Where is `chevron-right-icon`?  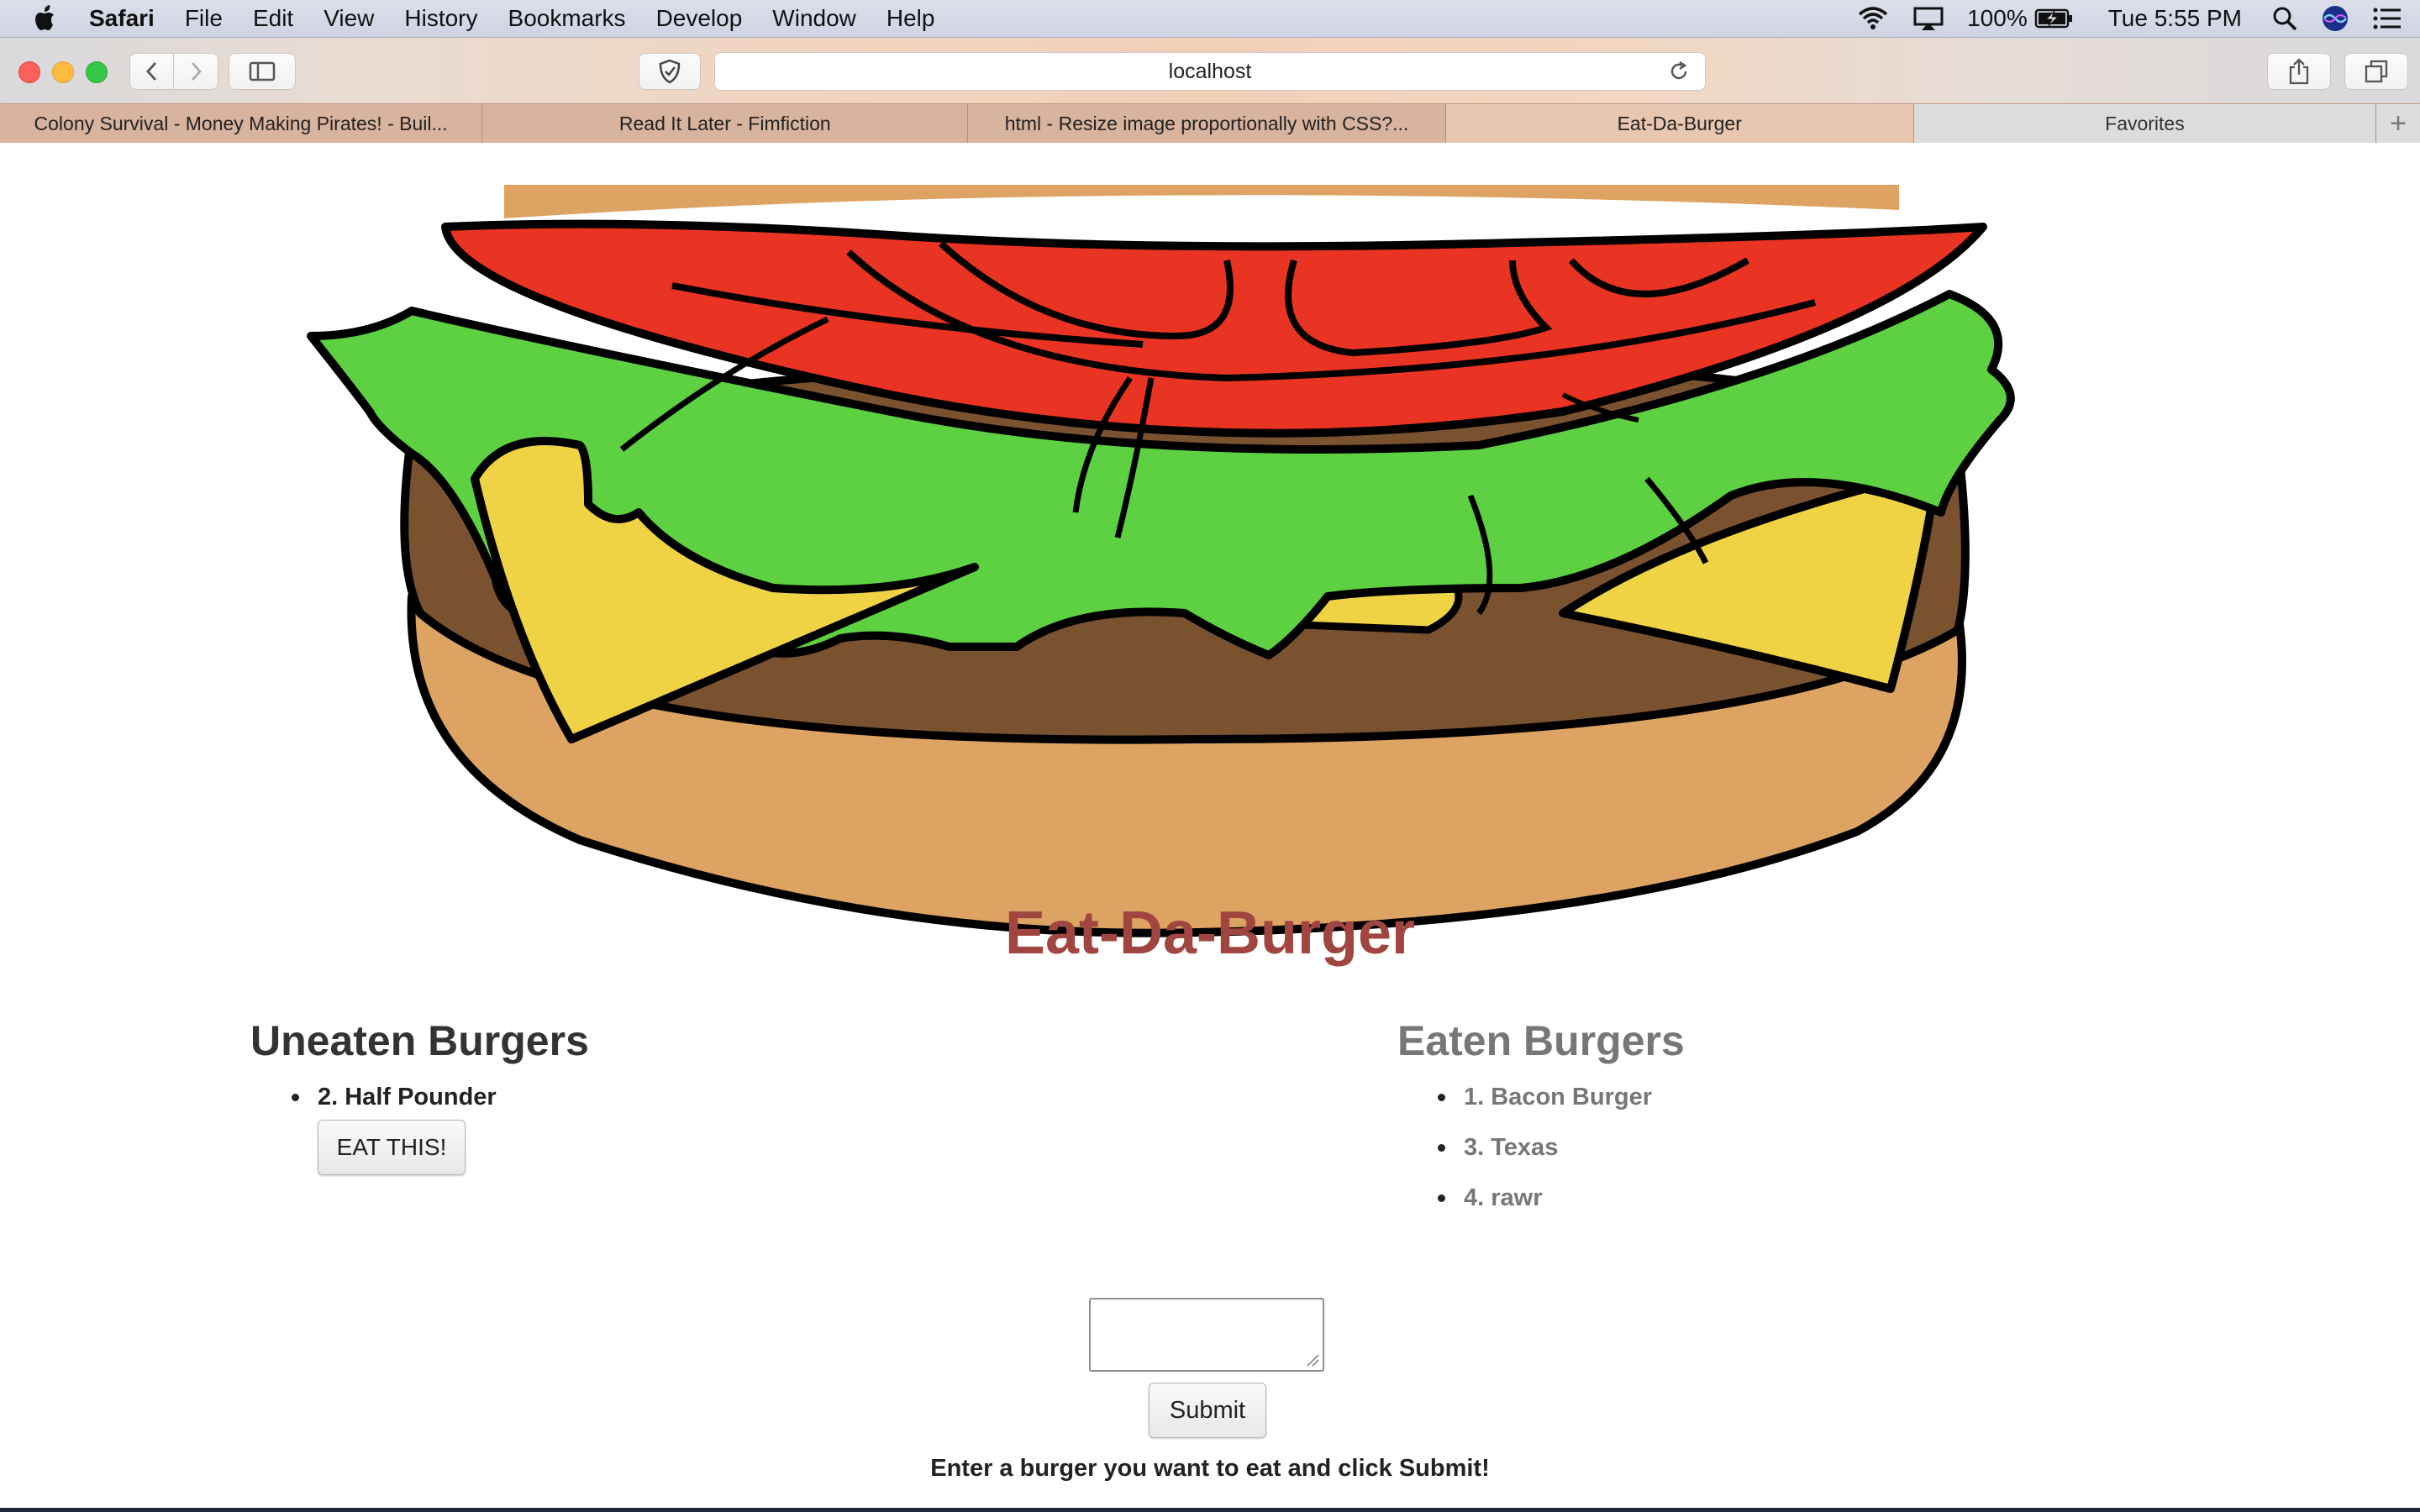
chevron-right-icon is located at coordinates (196, 71).